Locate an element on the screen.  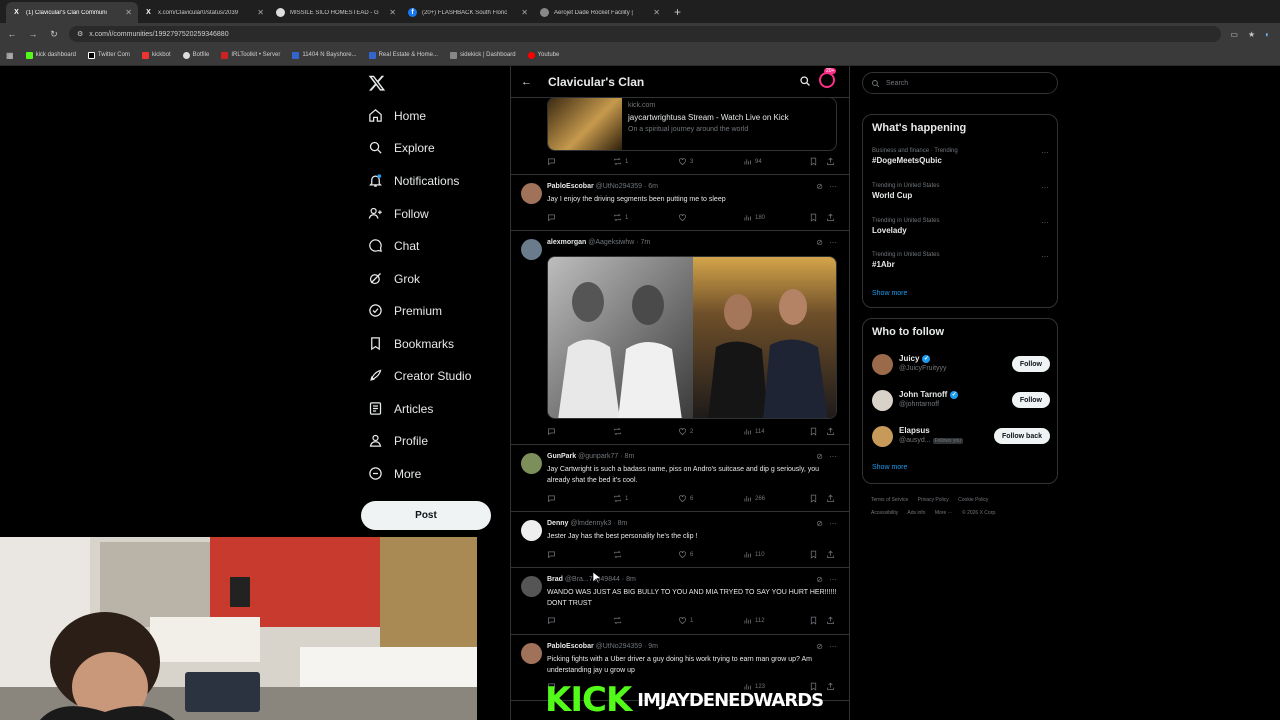
browser-tab: MISSILE SILO HOMESTEAD - G ✕ is located at coordinates (336, 12).